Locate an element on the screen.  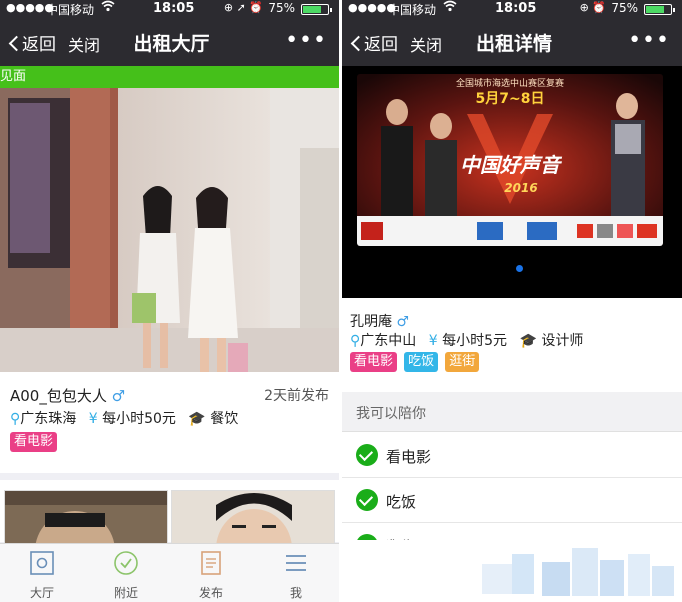
profile-name-text: 孔明庵 is located at coordinates (371, 322).